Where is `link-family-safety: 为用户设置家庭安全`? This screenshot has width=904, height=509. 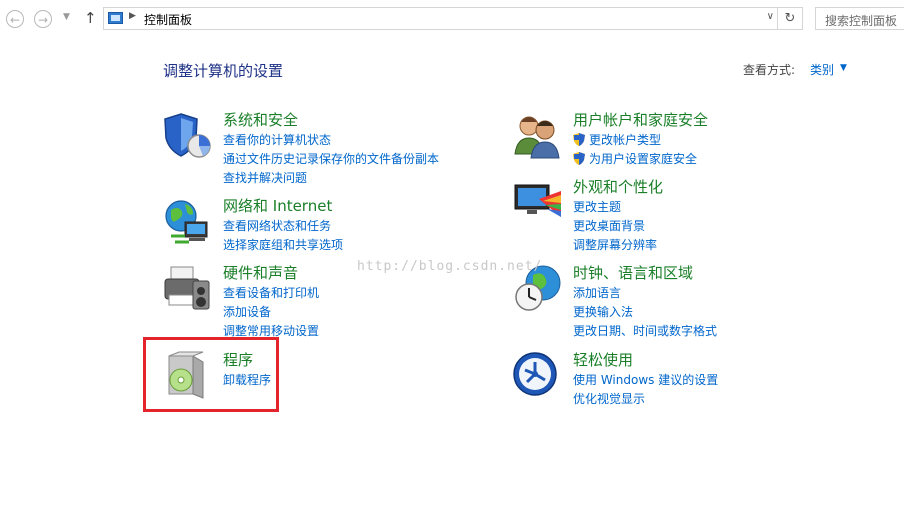 link-family-safety: 为用户设置家庭安全 is located at coordinates (640, 159).